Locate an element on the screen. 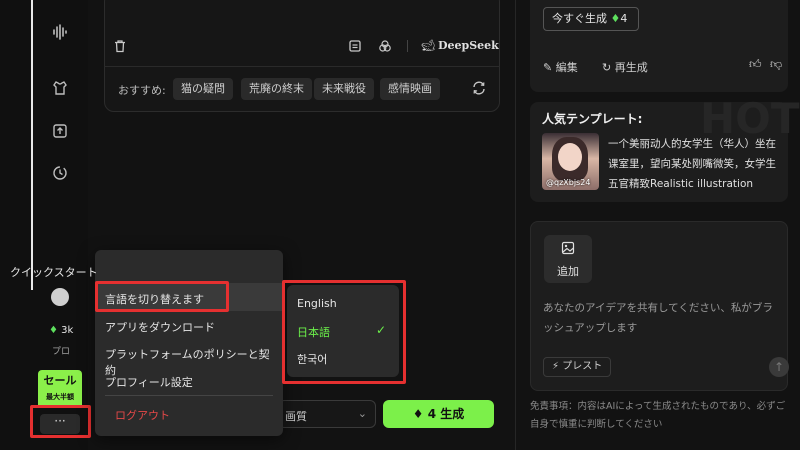 This screenshot has height=450, width=800. trash-icon is located at coordinates (120, 46).